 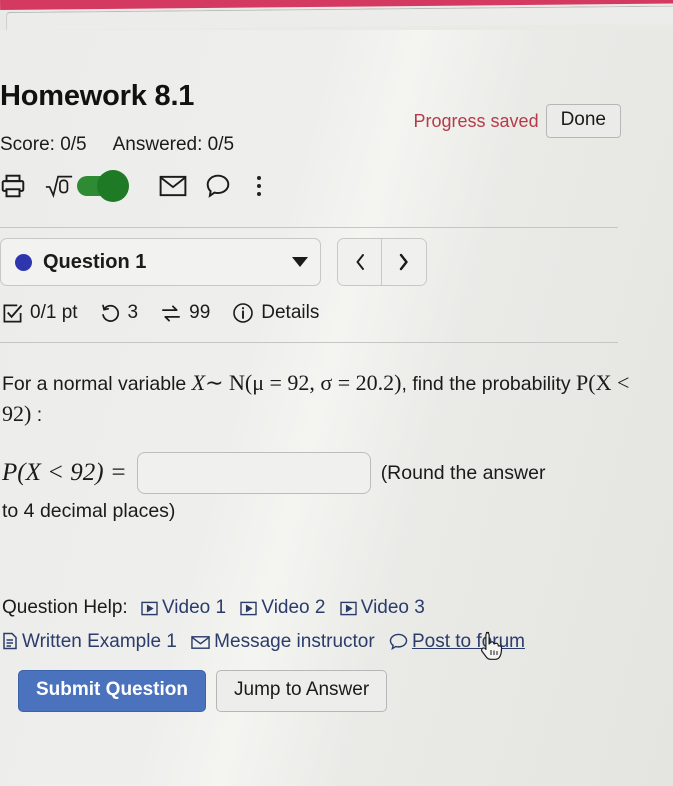 What do you see at coordinates (398, 644) in the screenshot?
I see `chat-bubble-icon` at bounding box center [398, 644].